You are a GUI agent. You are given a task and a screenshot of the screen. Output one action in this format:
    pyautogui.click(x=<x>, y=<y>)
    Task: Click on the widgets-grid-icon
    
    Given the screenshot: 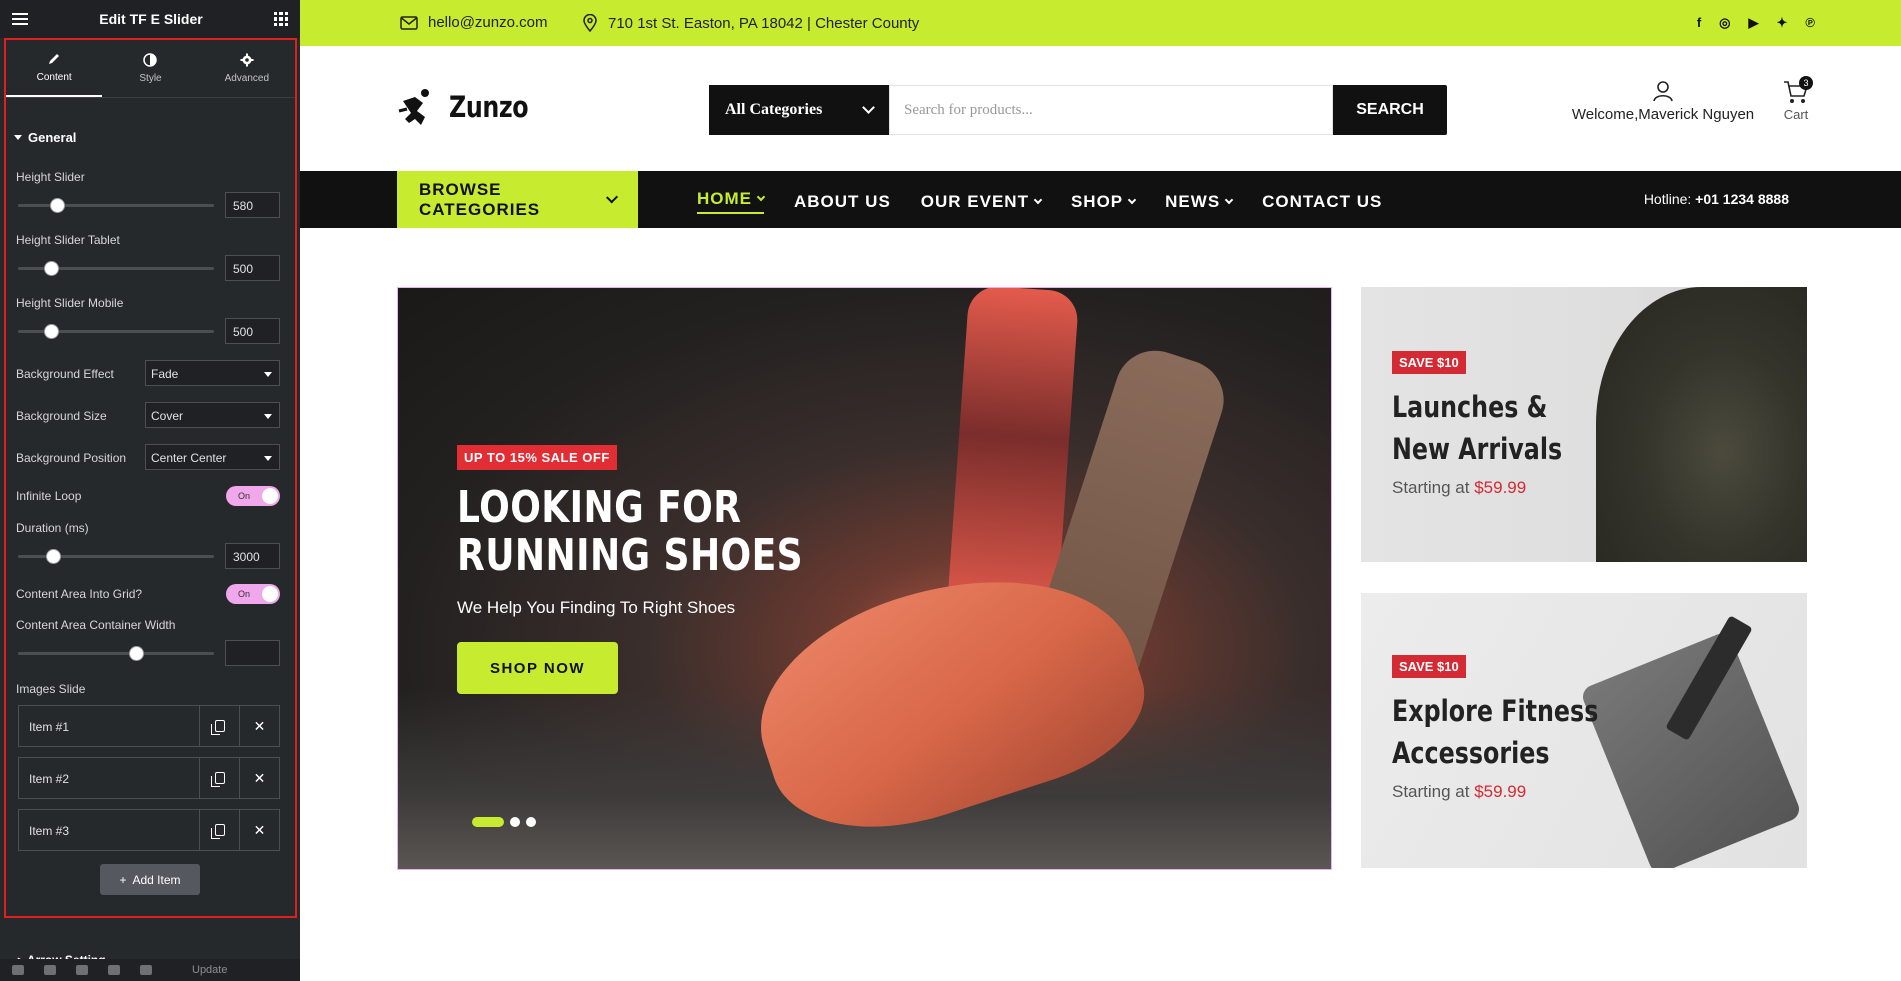 What is the action you would take?
    pyautogui.click(x=281, y=19)
    